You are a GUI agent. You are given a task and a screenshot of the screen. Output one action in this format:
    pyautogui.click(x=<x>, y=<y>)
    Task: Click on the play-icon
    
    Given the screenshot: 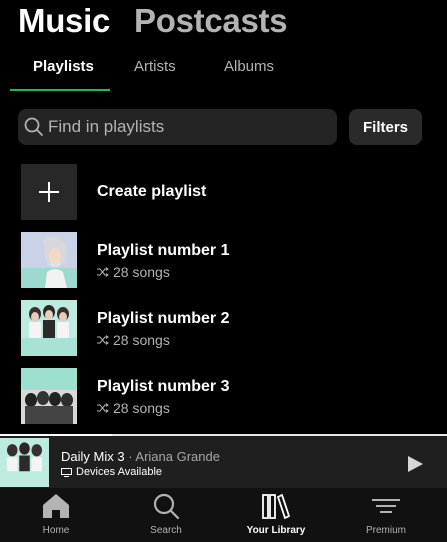 What is the action you would take?
    pyautogui.click(x=415, y=464)
    